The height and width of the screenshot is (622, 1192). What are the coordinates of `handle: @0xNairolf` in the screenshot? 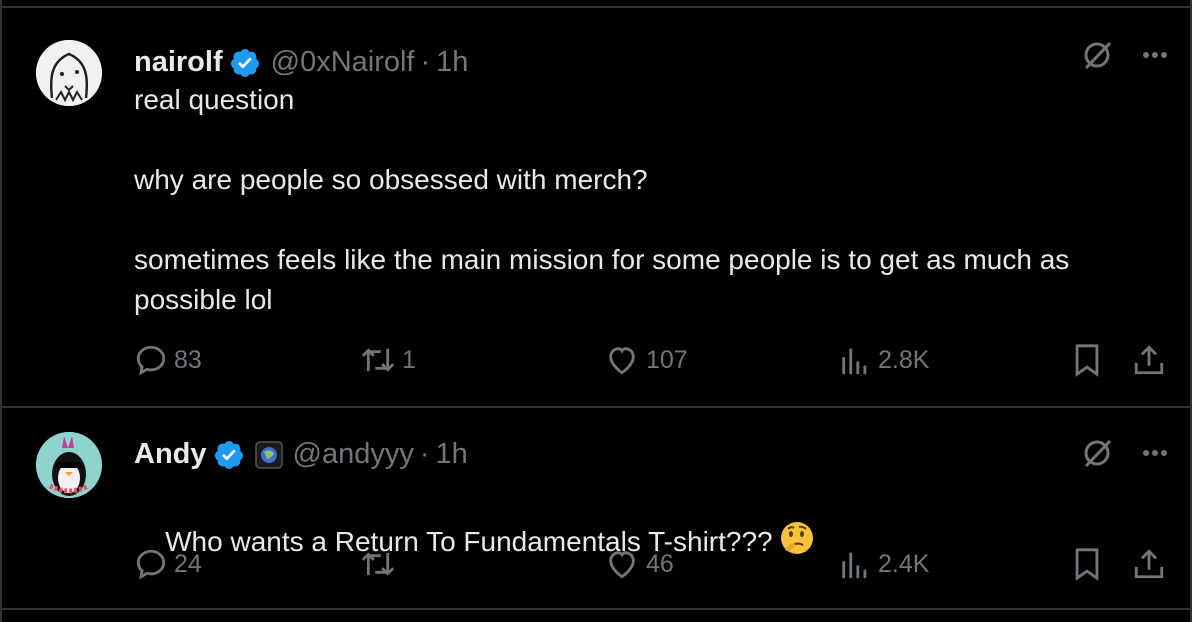 It's located at (343, 62).